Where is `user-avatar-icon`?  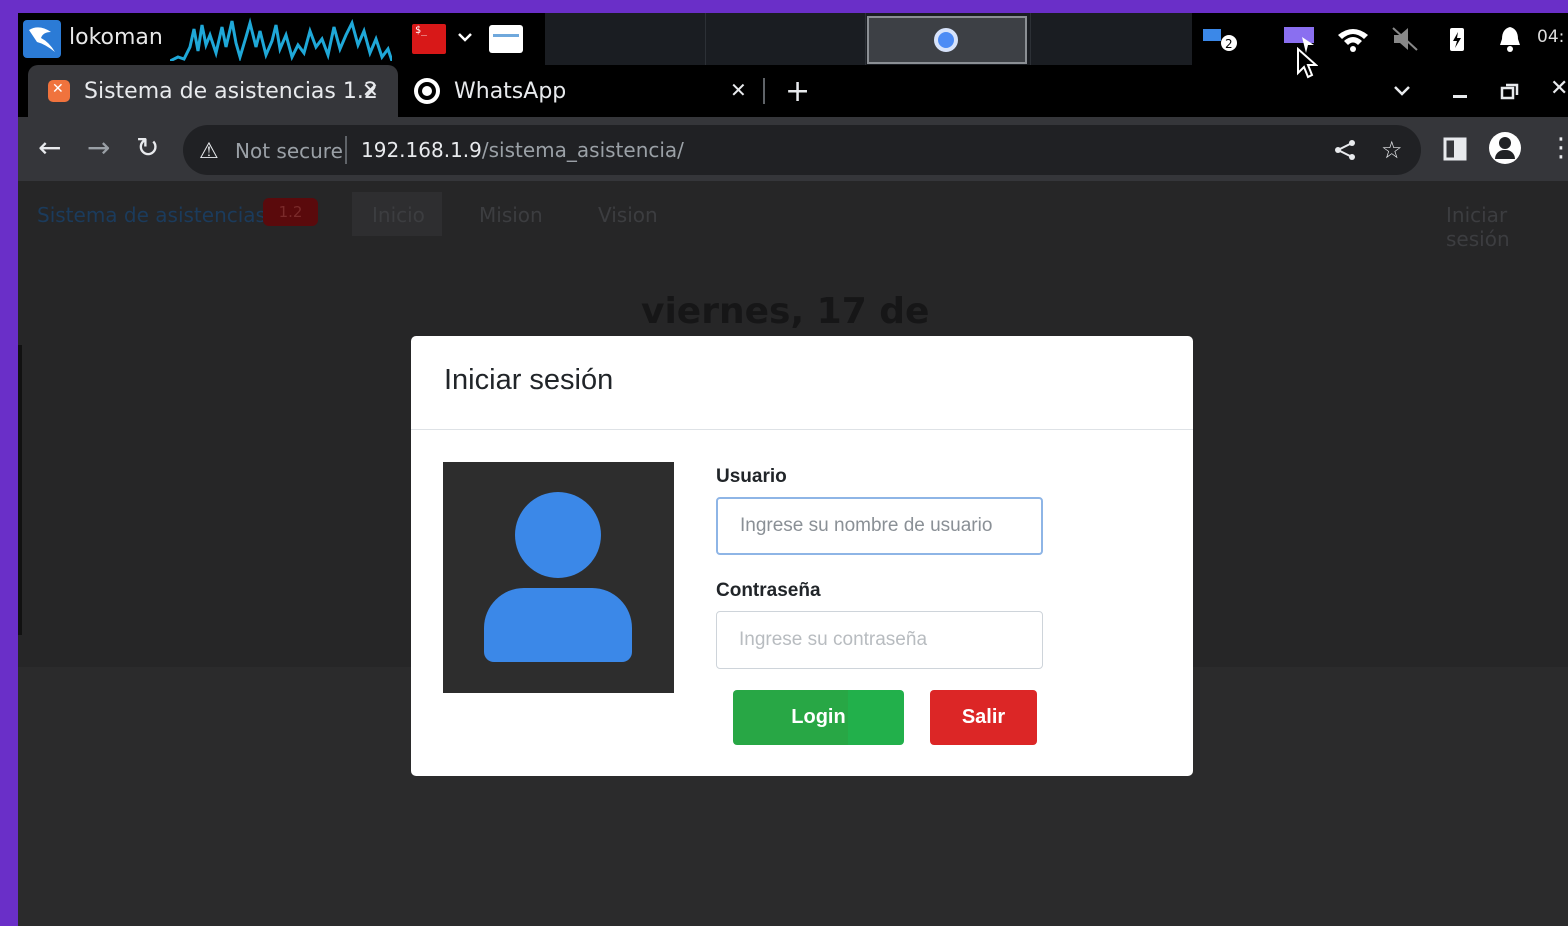 user-avatar-icon is located at coordinates (558, 577).